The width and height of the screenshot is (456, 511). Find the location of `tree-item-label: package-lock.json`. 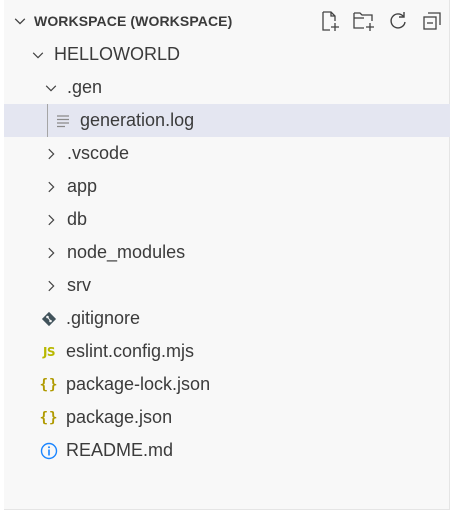

tree-item-label: package-lock.json is located at coordinates (138, 384).